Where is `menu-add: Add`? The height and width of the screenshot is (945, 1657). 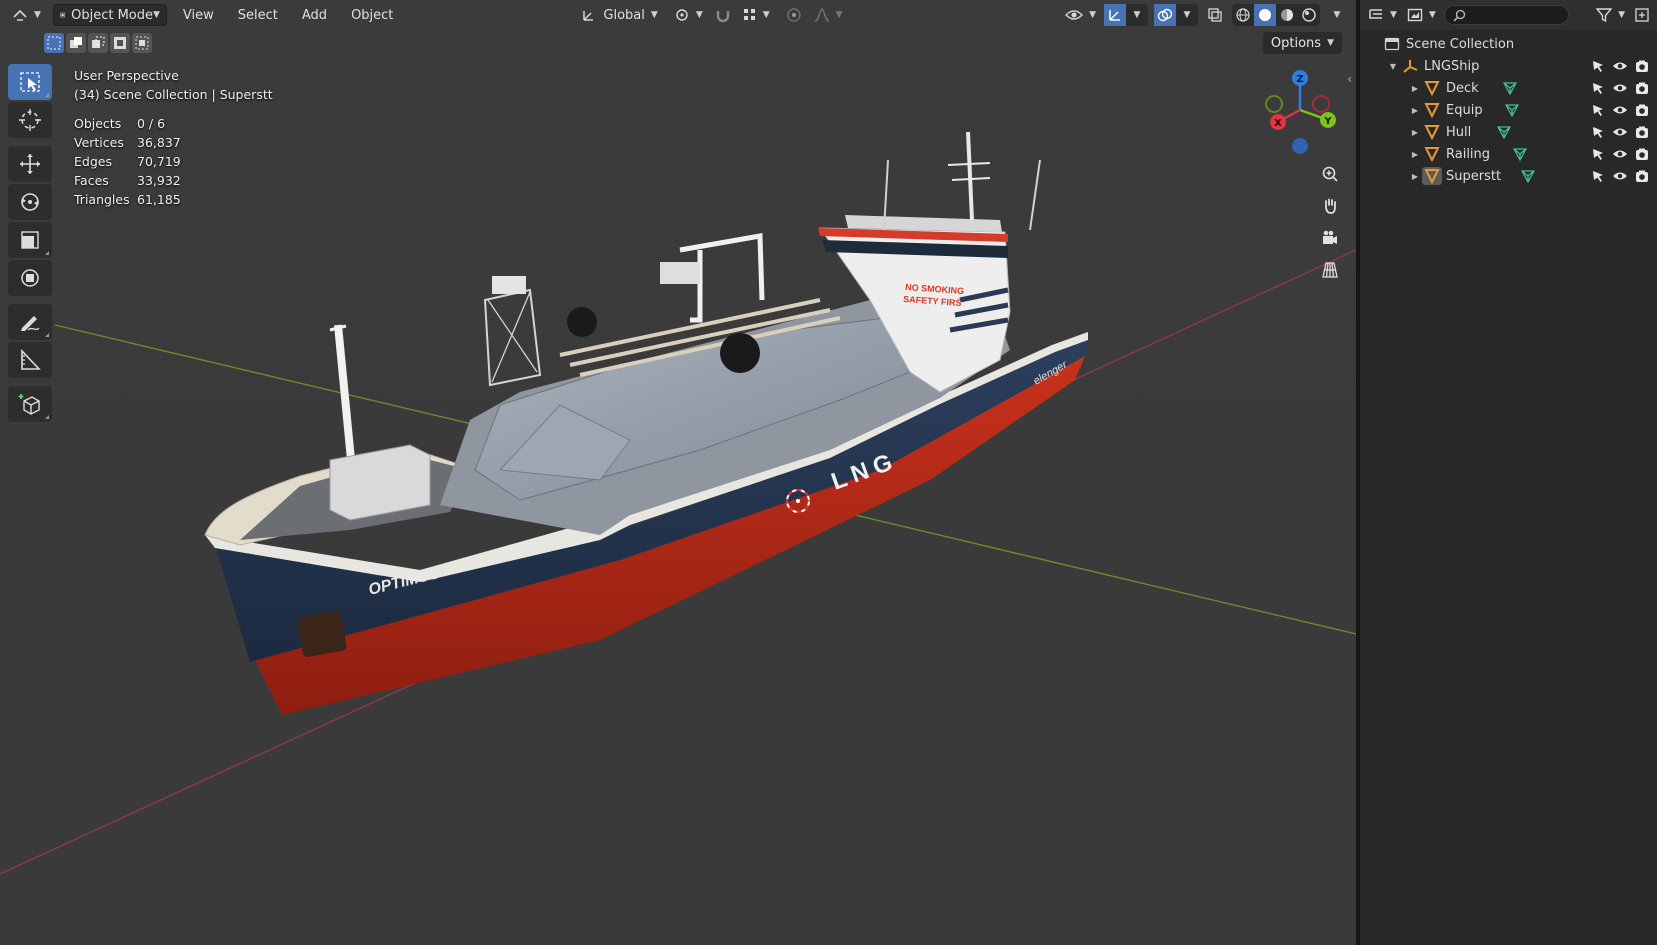 menu-add: Add is located at coordinates (314, 15).